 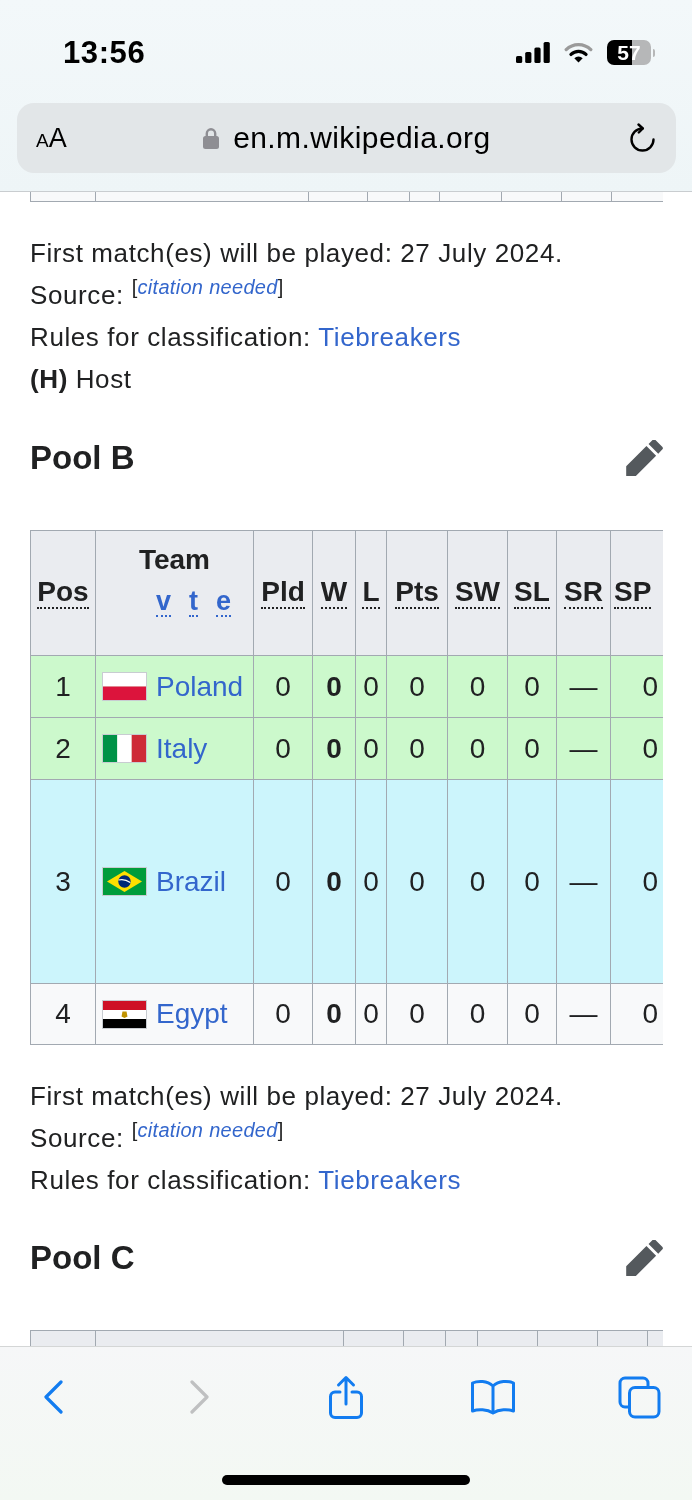 What do you see at coordinates (63, 686) in the screenshot?
I see `table-cell: 1` at bounding box center [63, 686].